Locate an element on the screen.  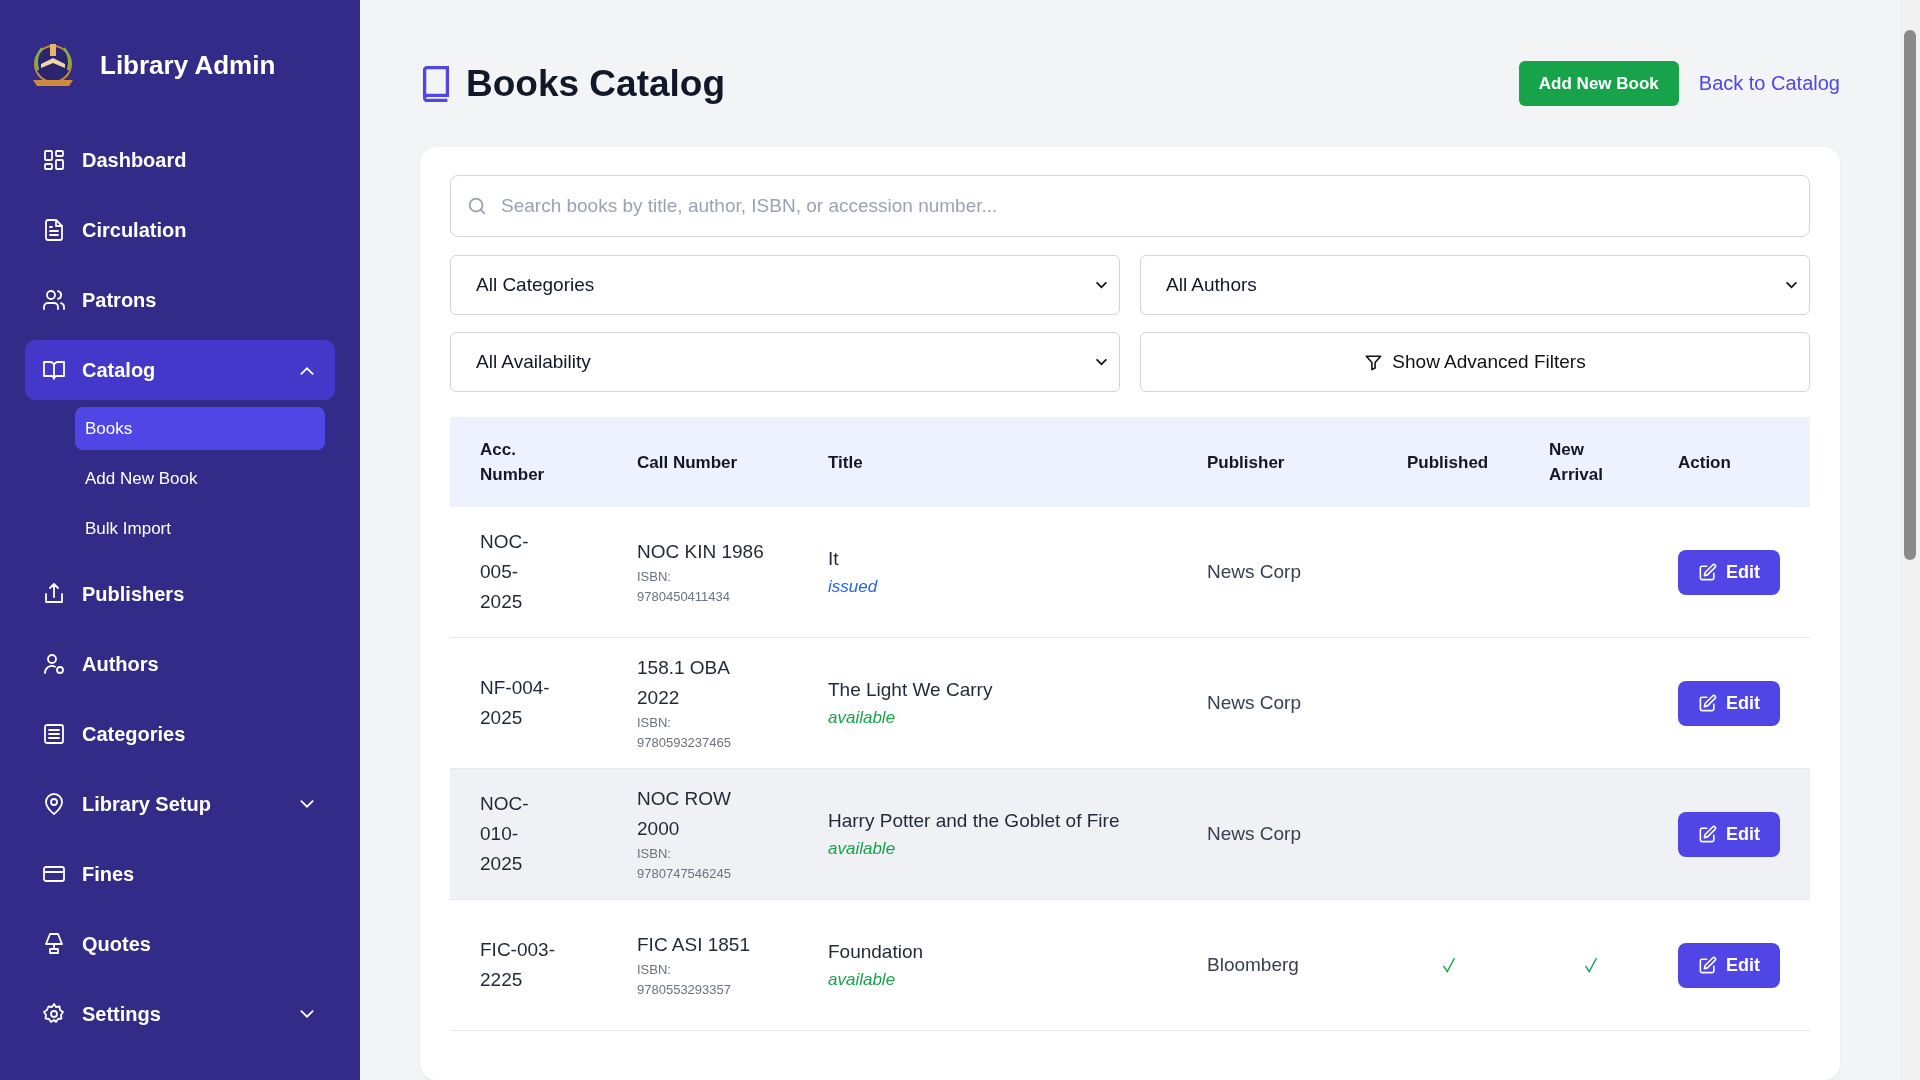
book-title: It is located at coordinates (833, 559).